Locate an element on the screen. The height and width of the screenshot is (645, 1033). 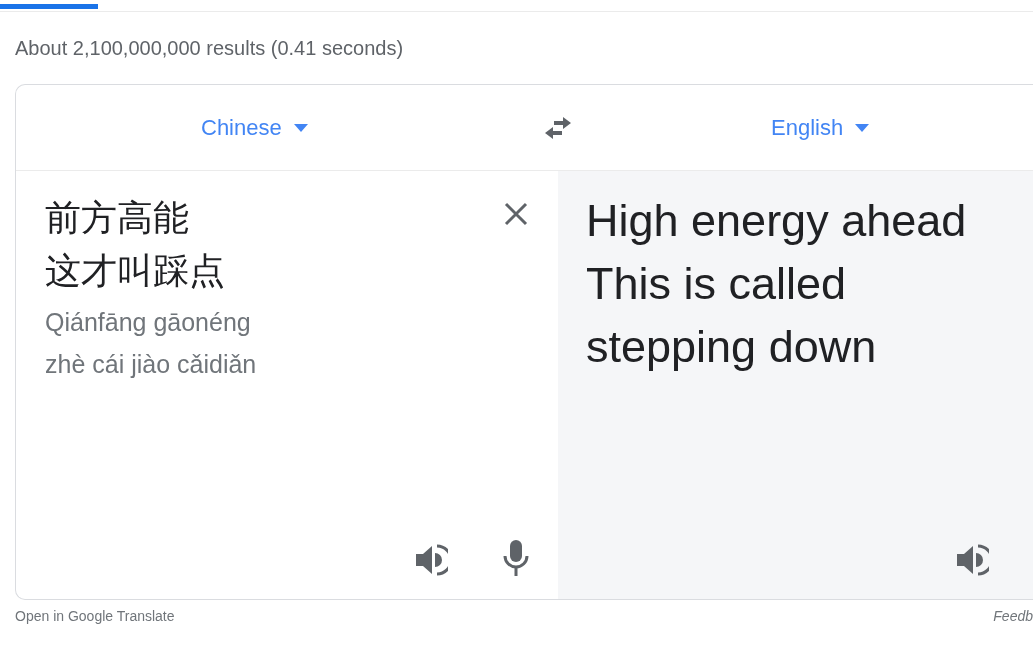
translation-line: High energy ahead is located at coordinates (776, 221).